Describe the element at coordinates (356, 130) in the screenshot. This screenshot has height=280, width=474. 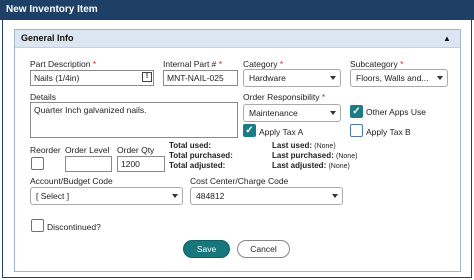
I see `apply-tax-b-checkbox` at that location.